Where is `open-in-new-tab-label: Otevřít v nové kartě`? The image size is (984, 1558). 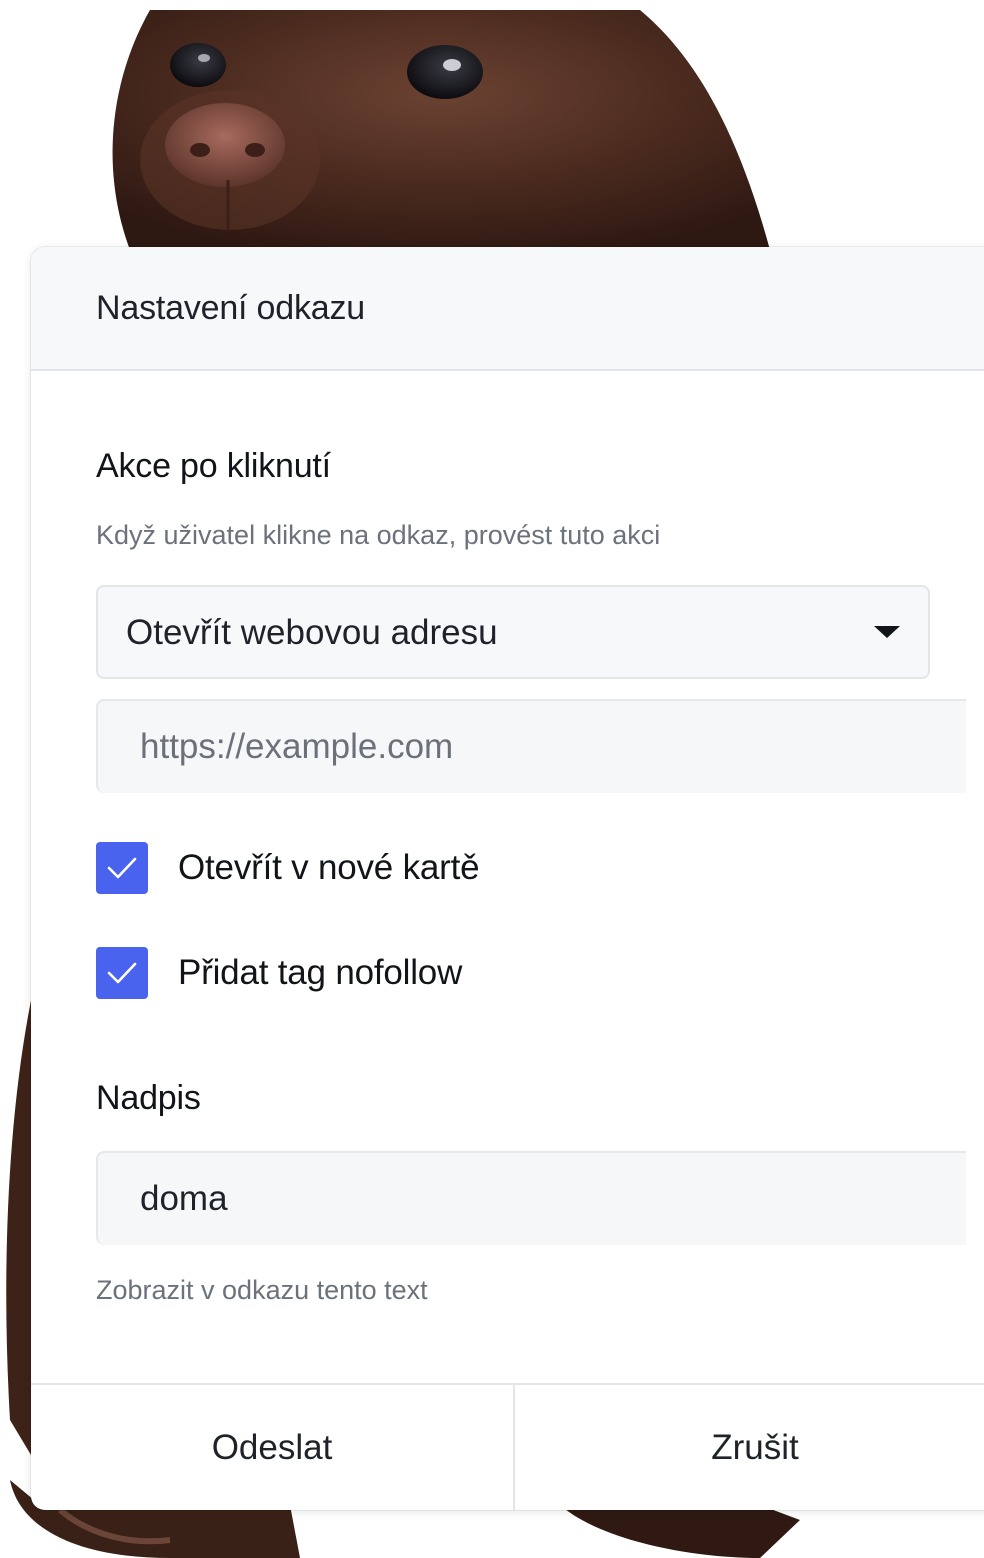
open-in-new-tab-label: Otevřít v nové kartě is located at coordinates (329, 867).